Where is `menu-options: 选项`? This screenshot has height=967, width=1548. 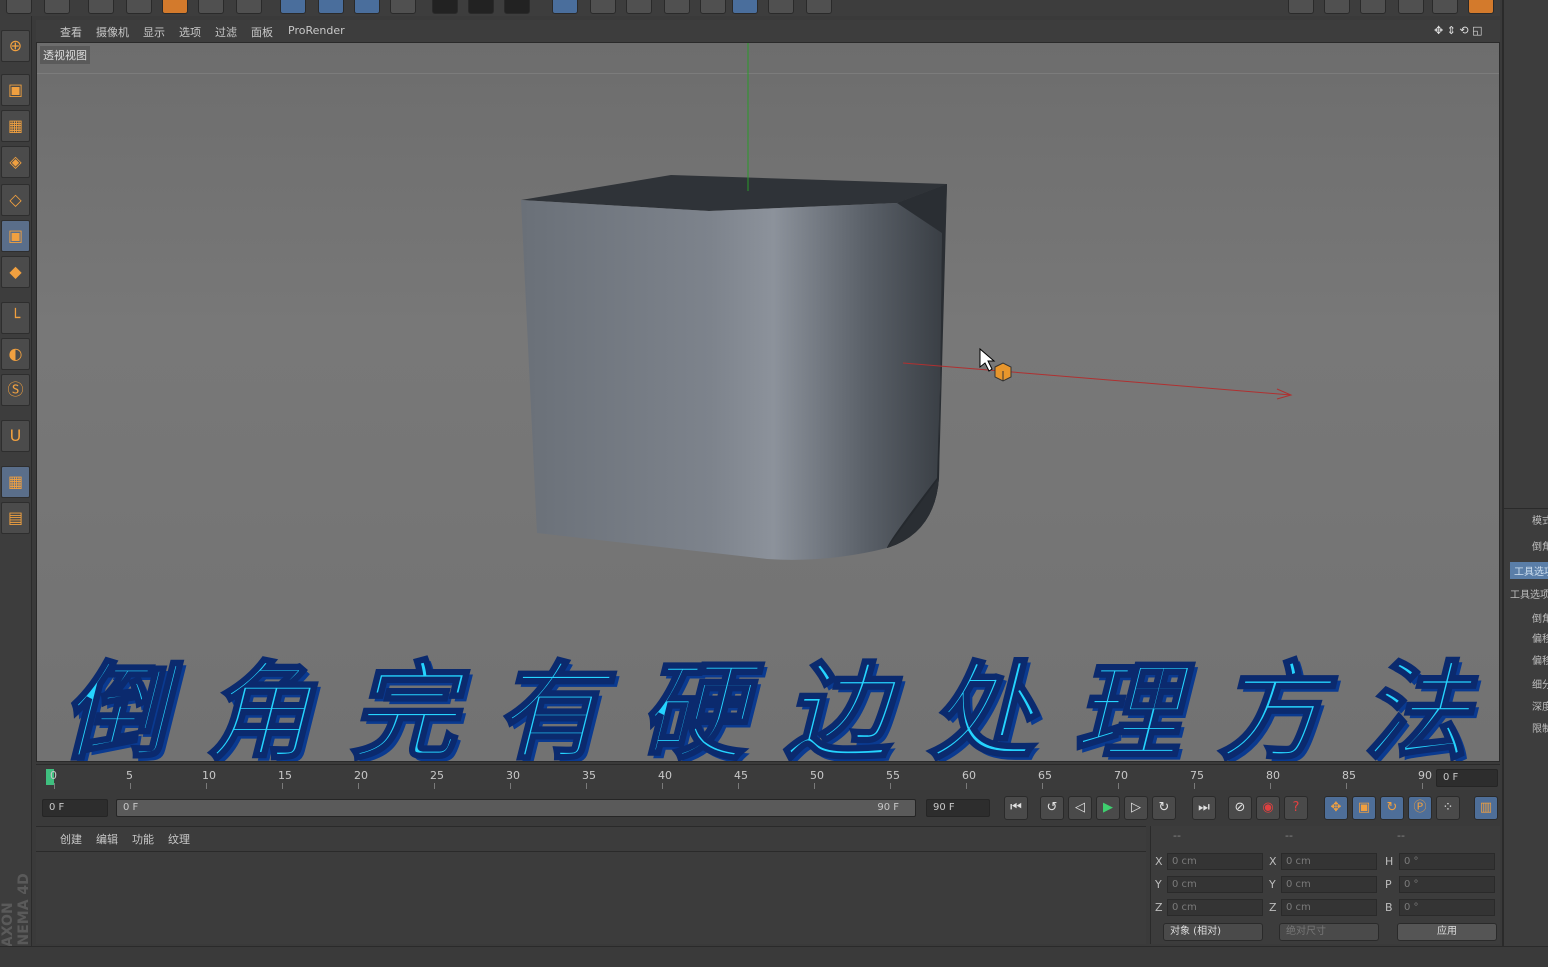
menu-options: 选项 is located at coordinates (190, 32).